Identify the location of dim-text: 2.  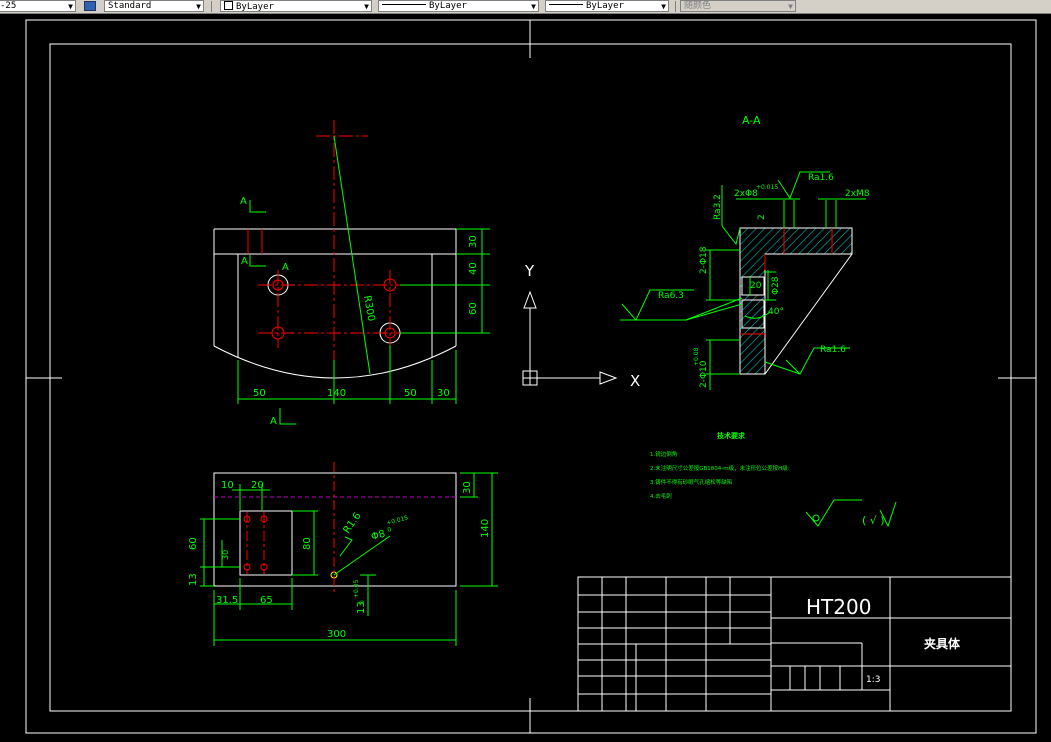
(762, 217).